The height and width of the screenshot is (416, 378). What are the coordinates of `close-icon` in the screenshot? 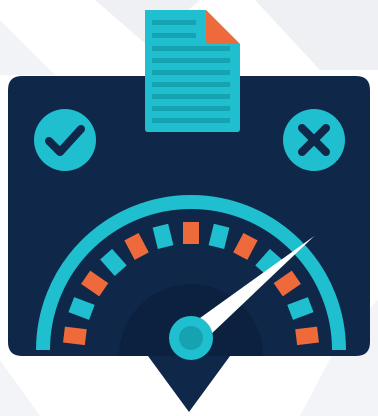 It's located at (314, 140).